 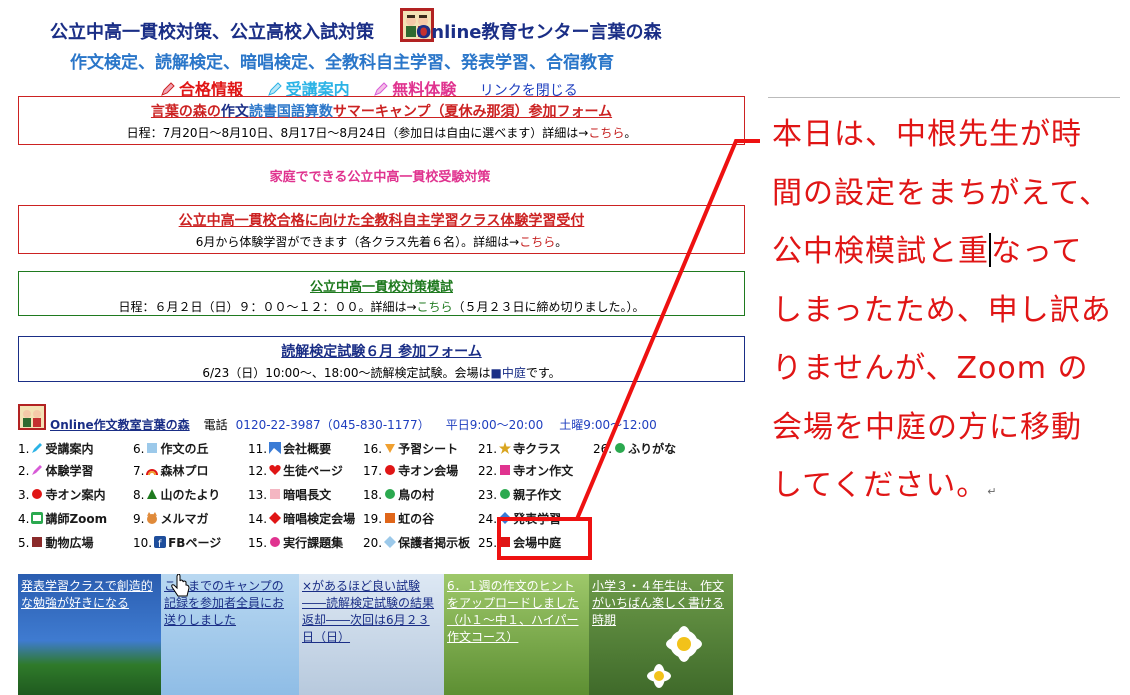 I want to click on grid-link-13: 13. 暗唱長文, so click(x=289, y=494).